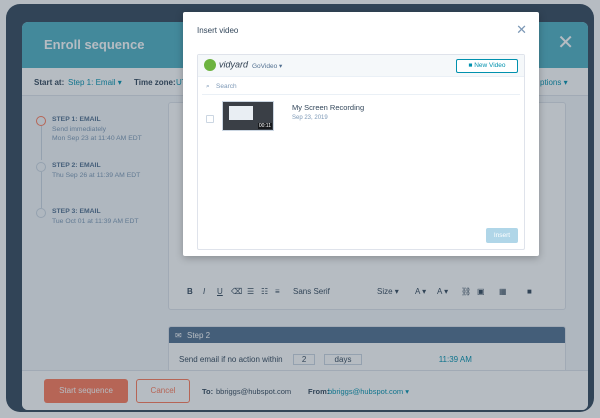 Image resolution: width=600 pixels, height=418 pixels. What do you see at coordinates (310, 118) in the screenshot?
I see `video-date: Sep 23, 2019` at bounding box center [310, 118].